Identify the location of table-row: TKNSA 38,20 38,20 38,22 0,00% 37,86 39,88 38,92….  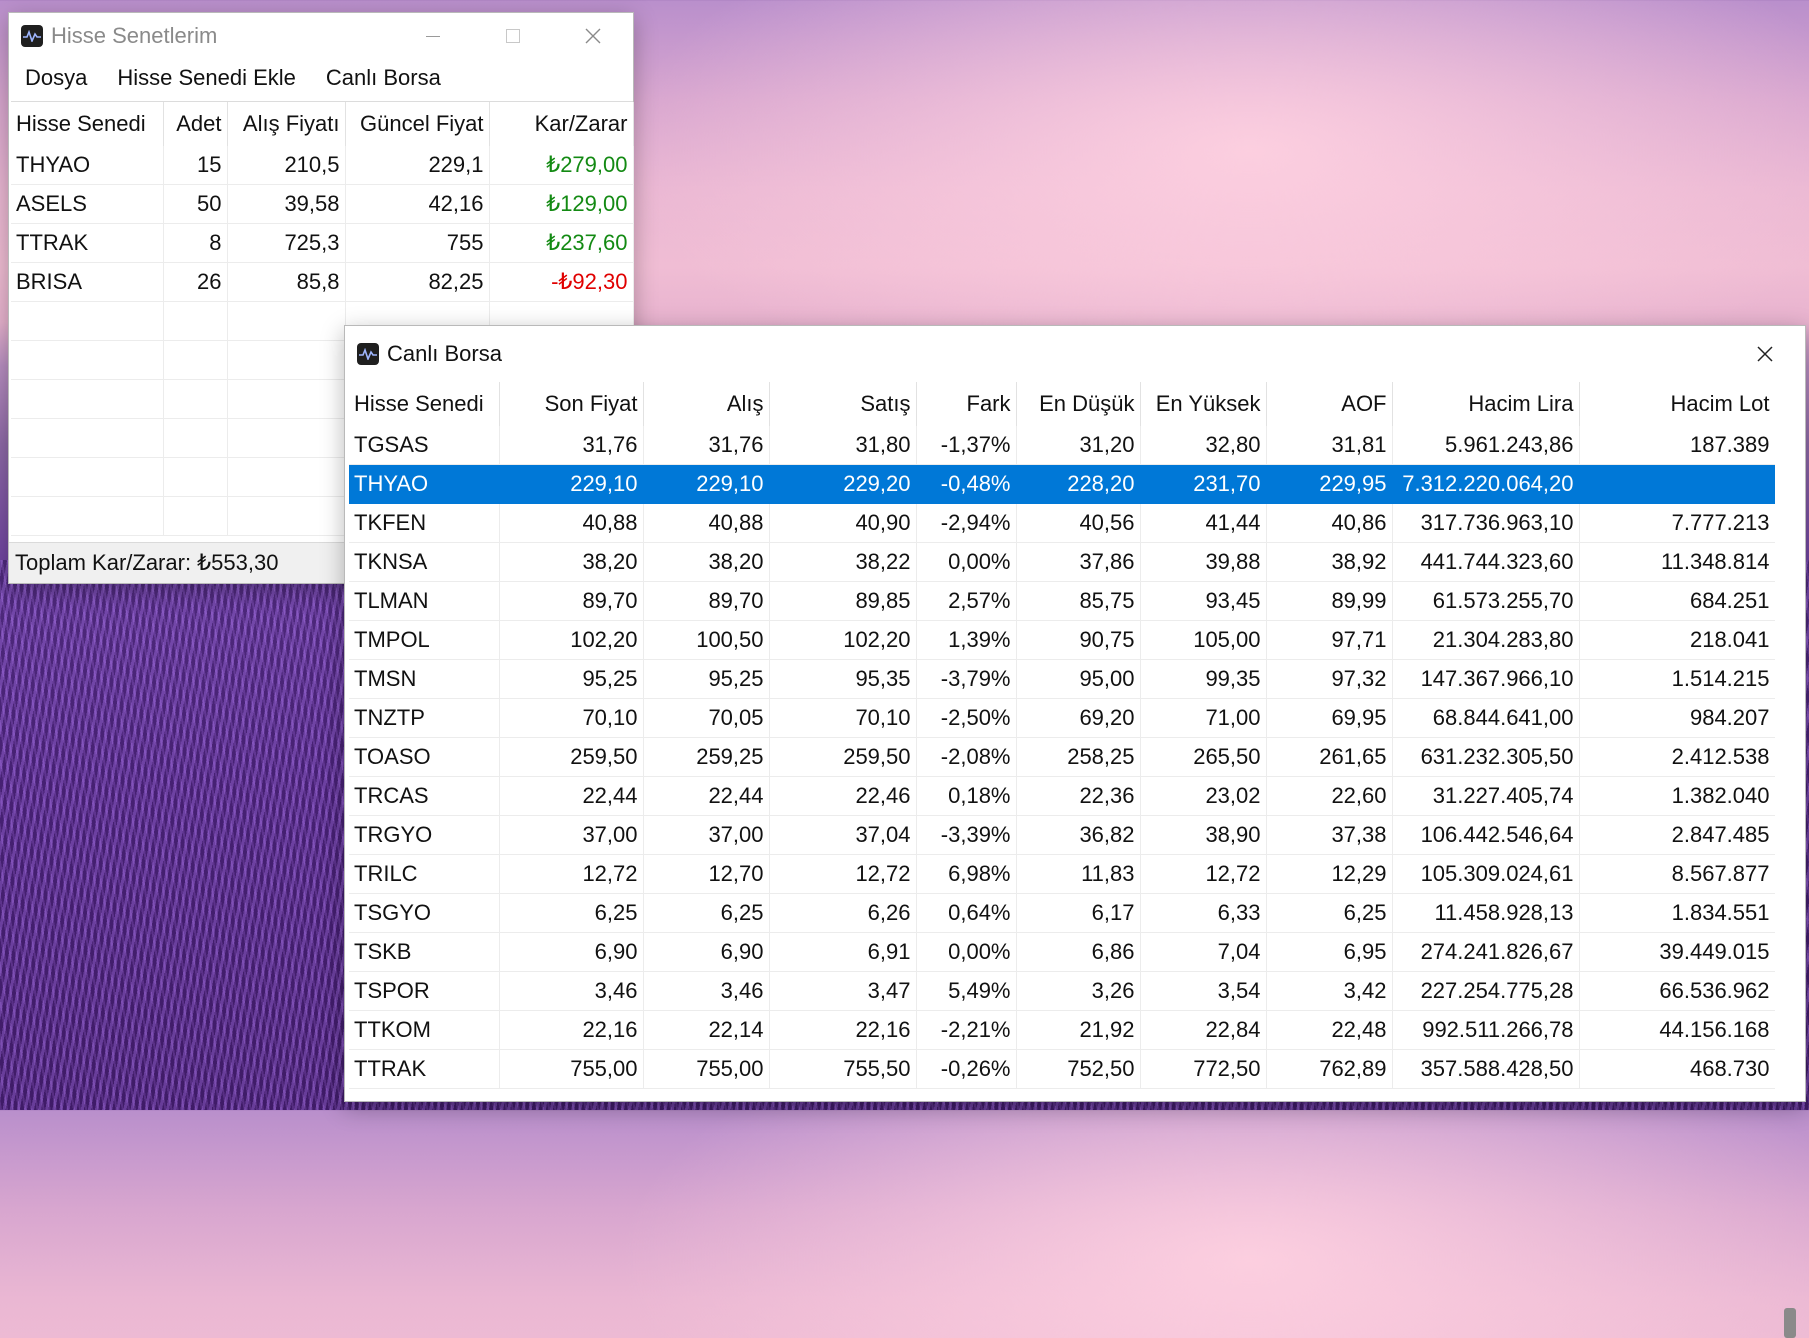
(1062, 562).